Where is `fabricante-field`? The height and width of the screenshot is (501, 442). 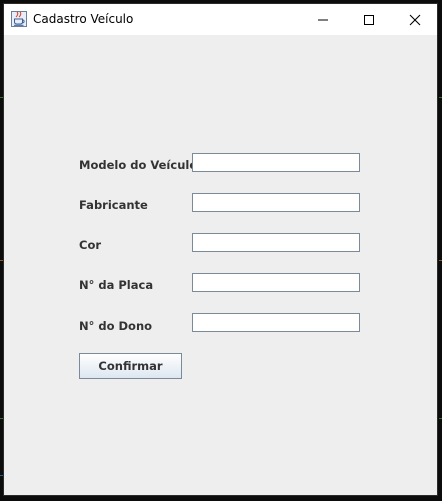 fabricante-field is located at coordinates (276, 202).